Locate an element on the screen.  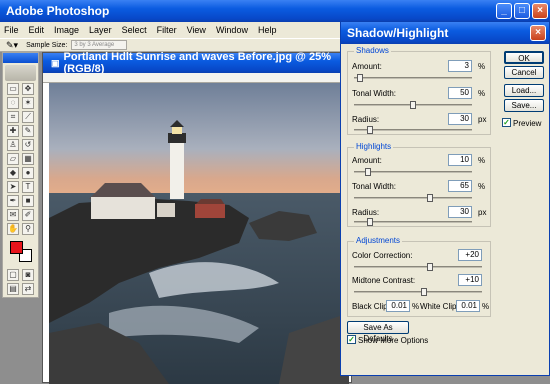
shadows-tonal-field: 50 is located at coordinates (460, 93).